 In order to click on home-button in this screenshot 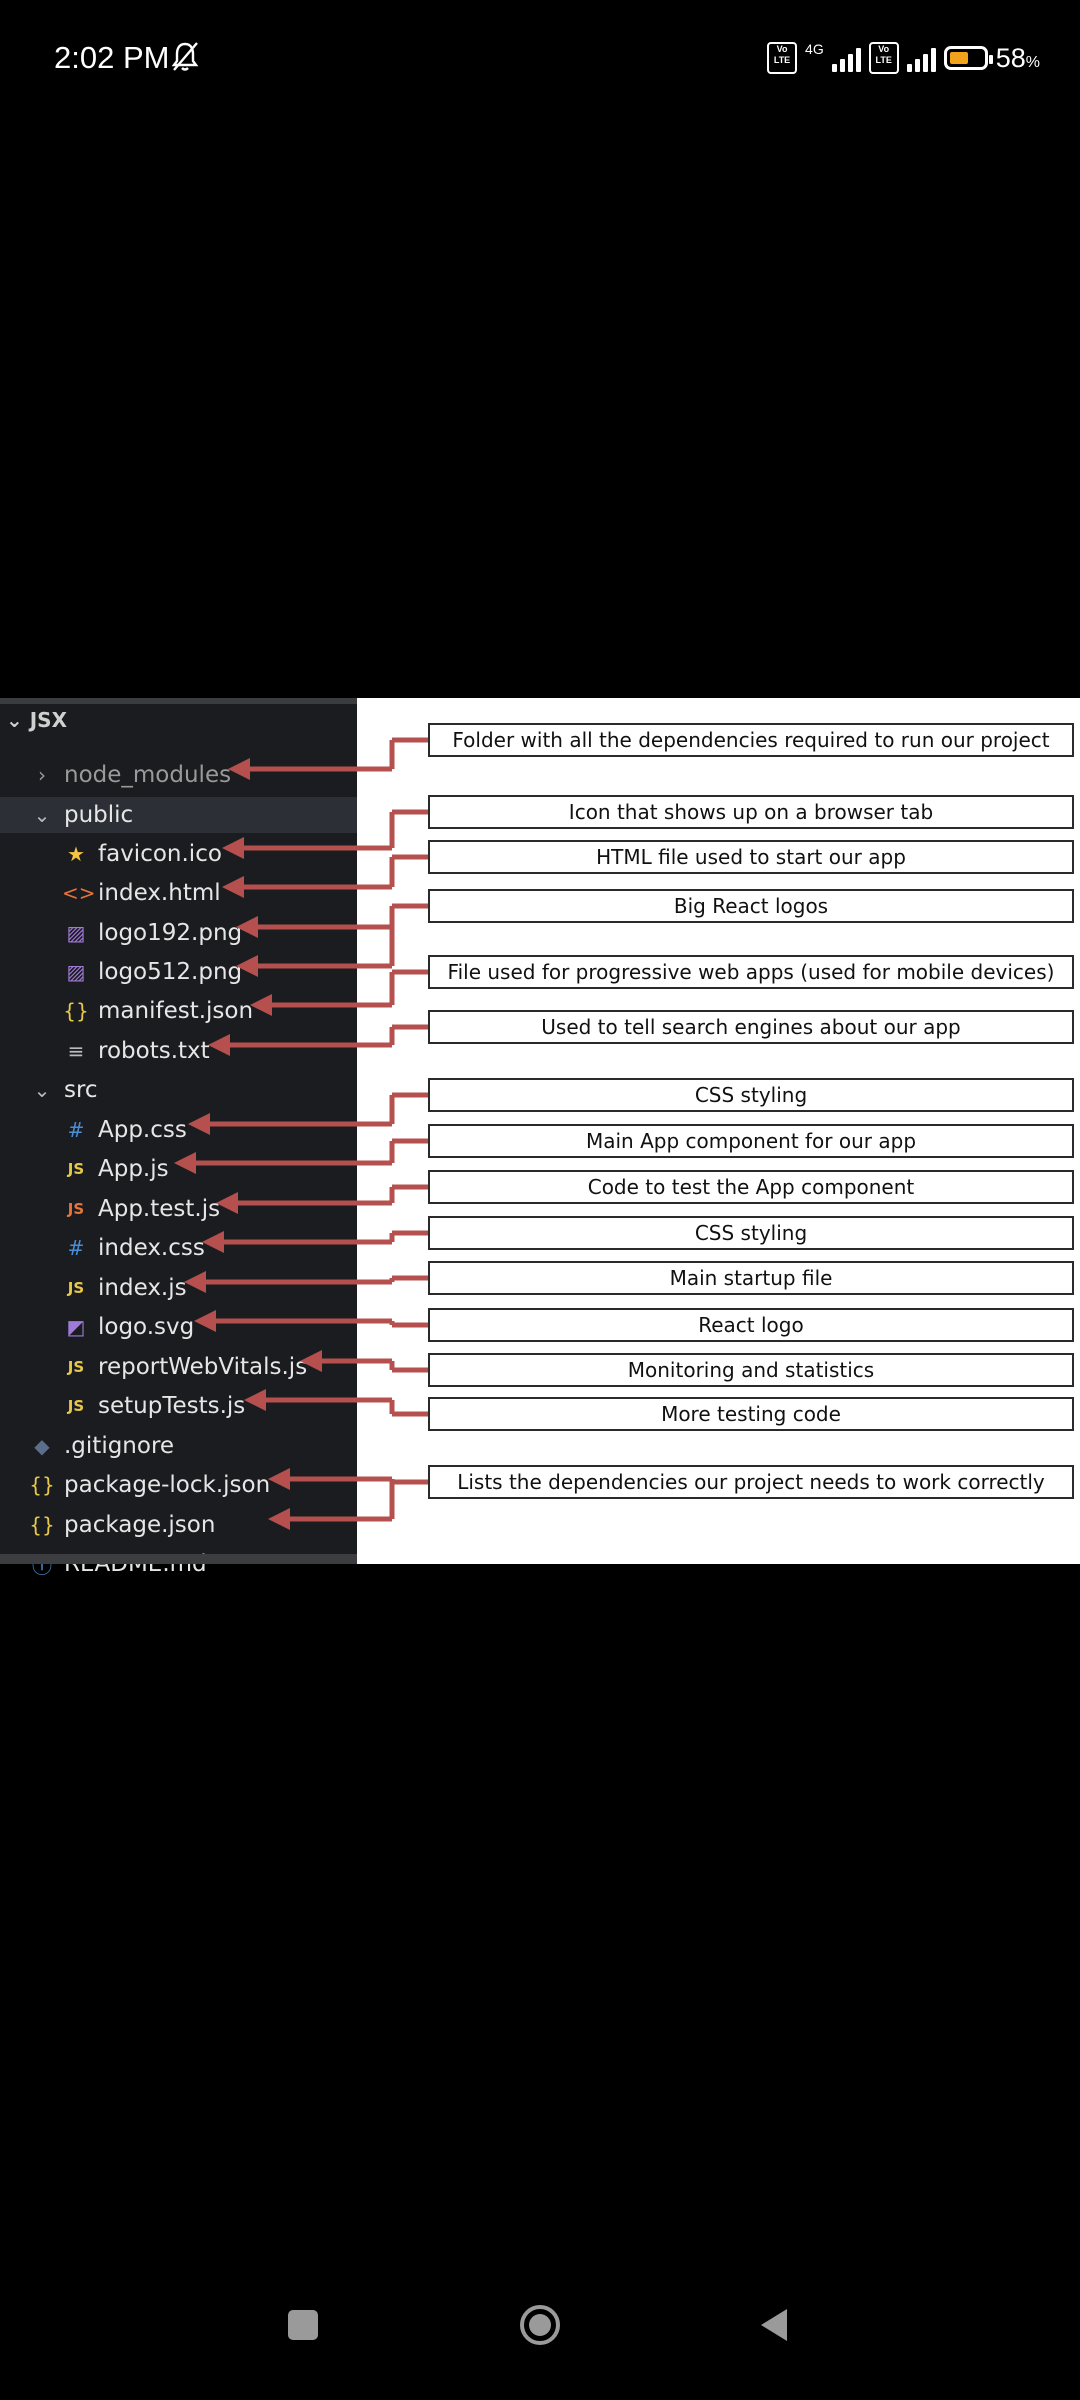, I will do `click(540, 2325)`.